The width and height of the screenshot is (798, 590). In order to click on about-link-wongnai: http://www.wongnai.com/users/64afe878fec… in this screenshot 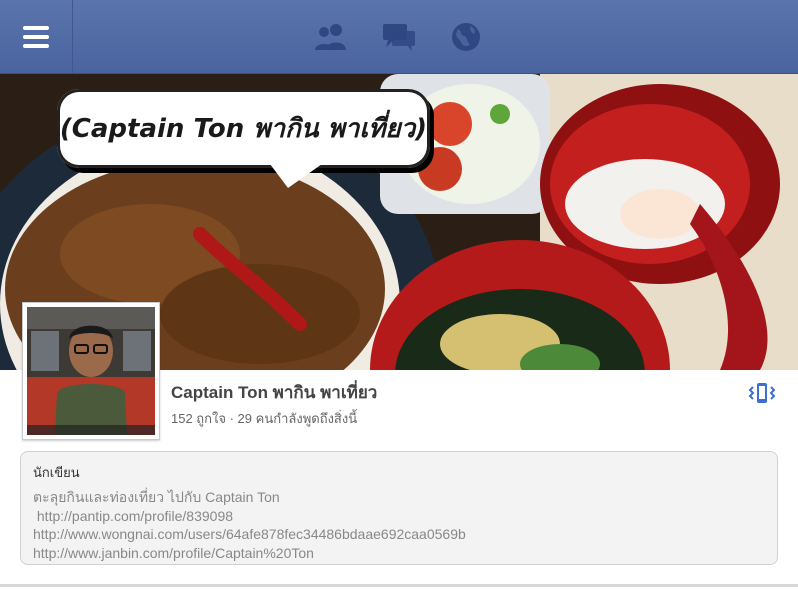, I will do `click(399, 534)`.